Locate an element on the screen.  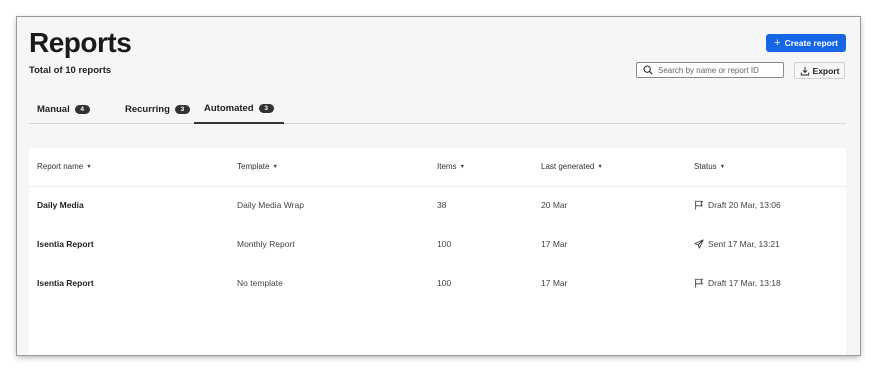
search-input is located at coordinates (718, 70).